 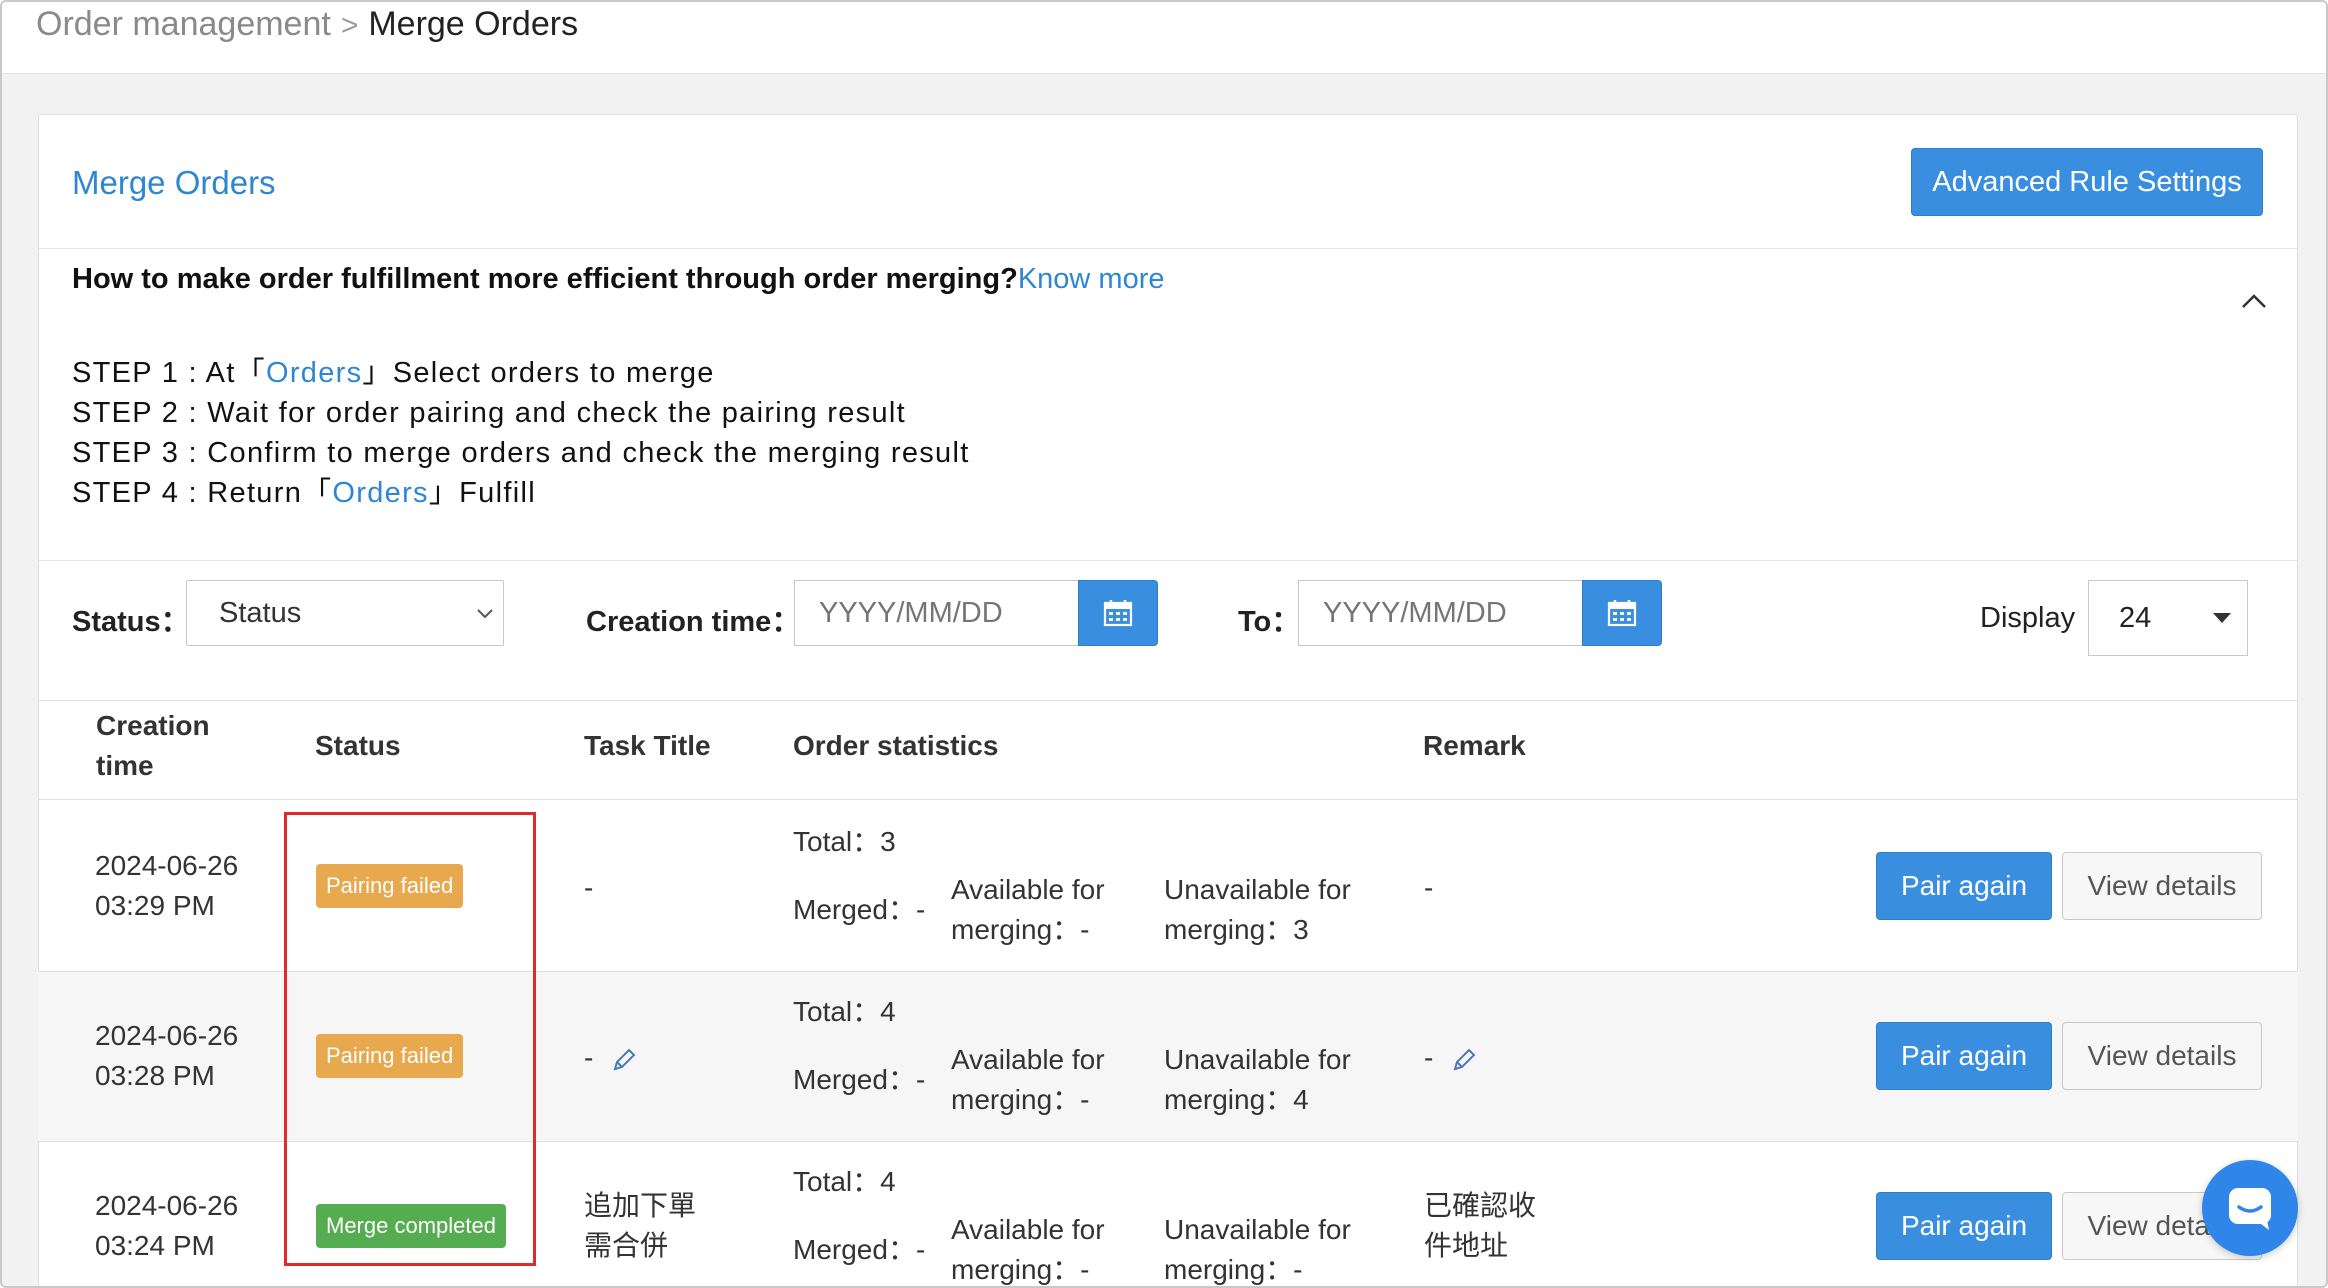 I want to click on status-select-value: Status, so click(x=260, y=613).